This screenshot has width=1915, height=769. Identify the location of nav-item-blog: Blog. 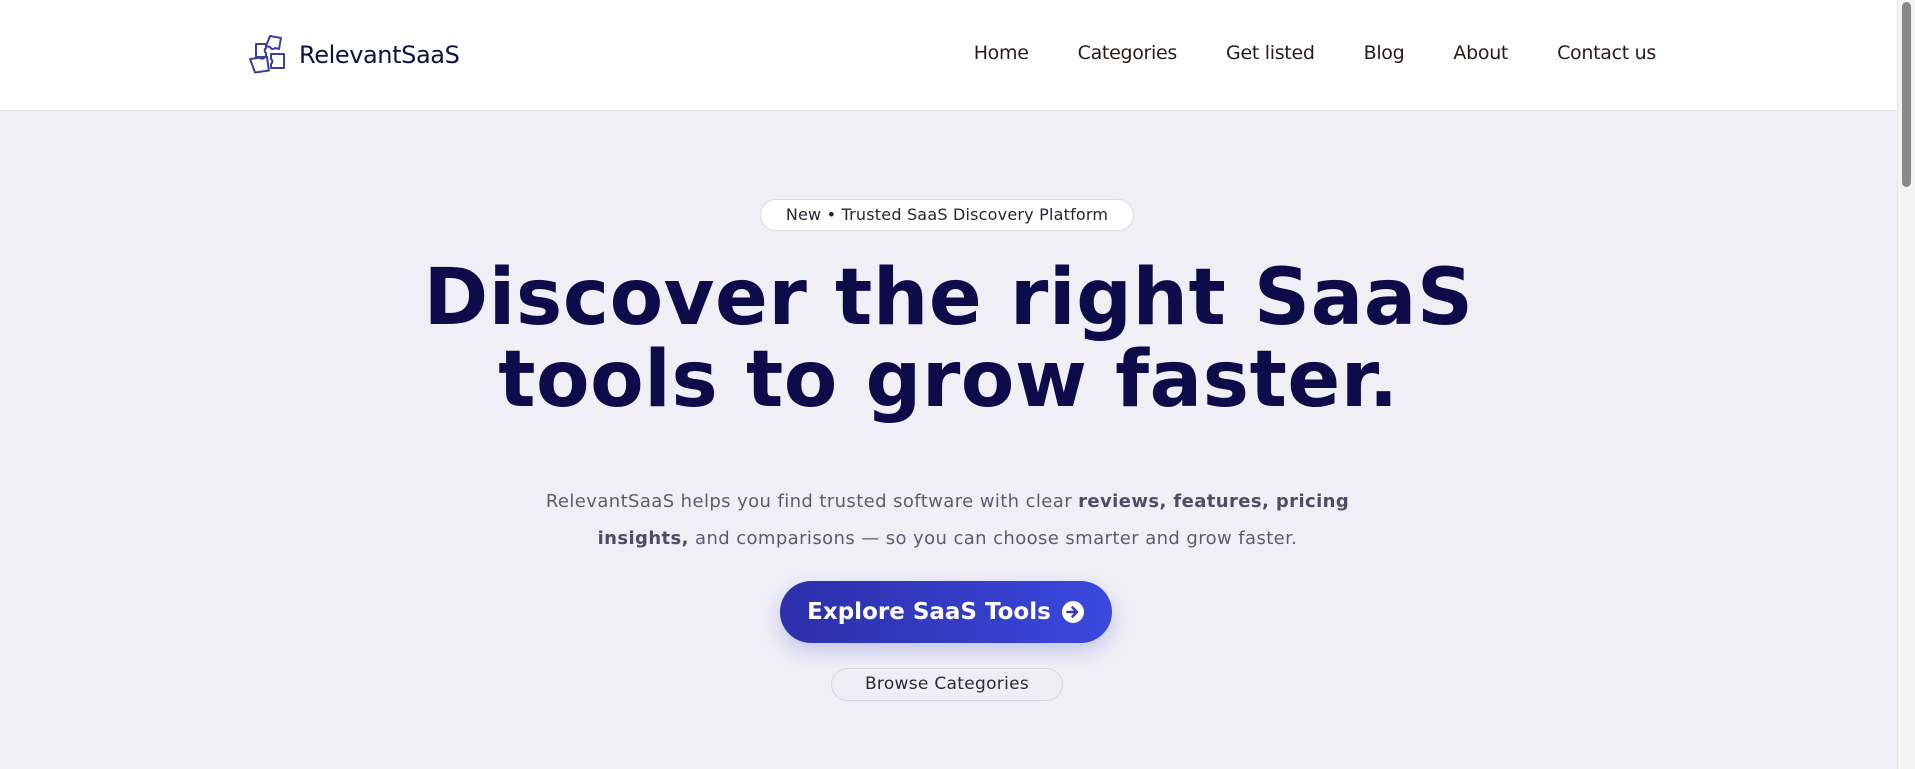
(1384, 53).